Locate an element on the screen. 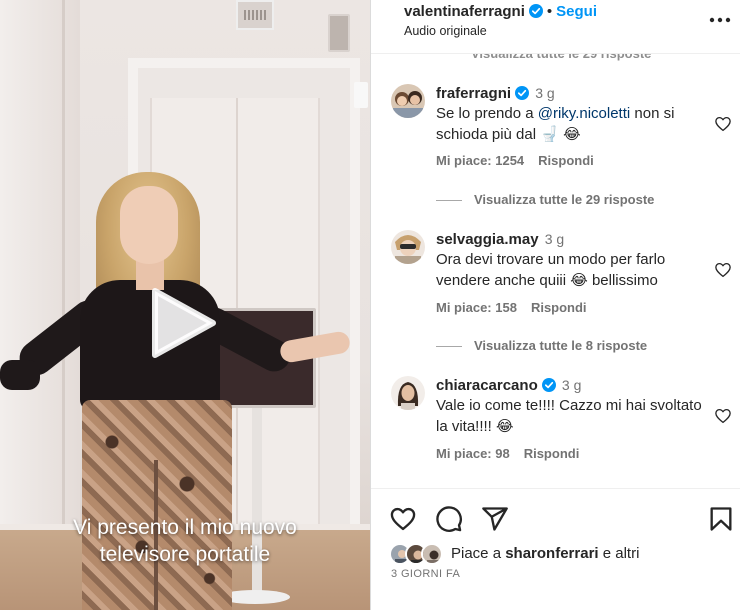 This screenshot has width=740, height=610. person-hand-left is located at coordinates (20, 375).